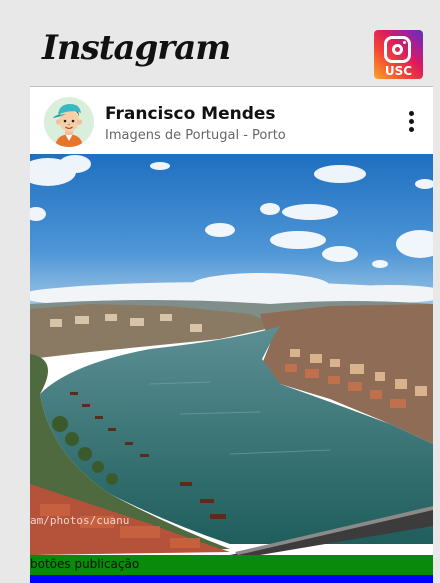  I want to click on post-user-name: Francisco Mendes, so click(190, 114).